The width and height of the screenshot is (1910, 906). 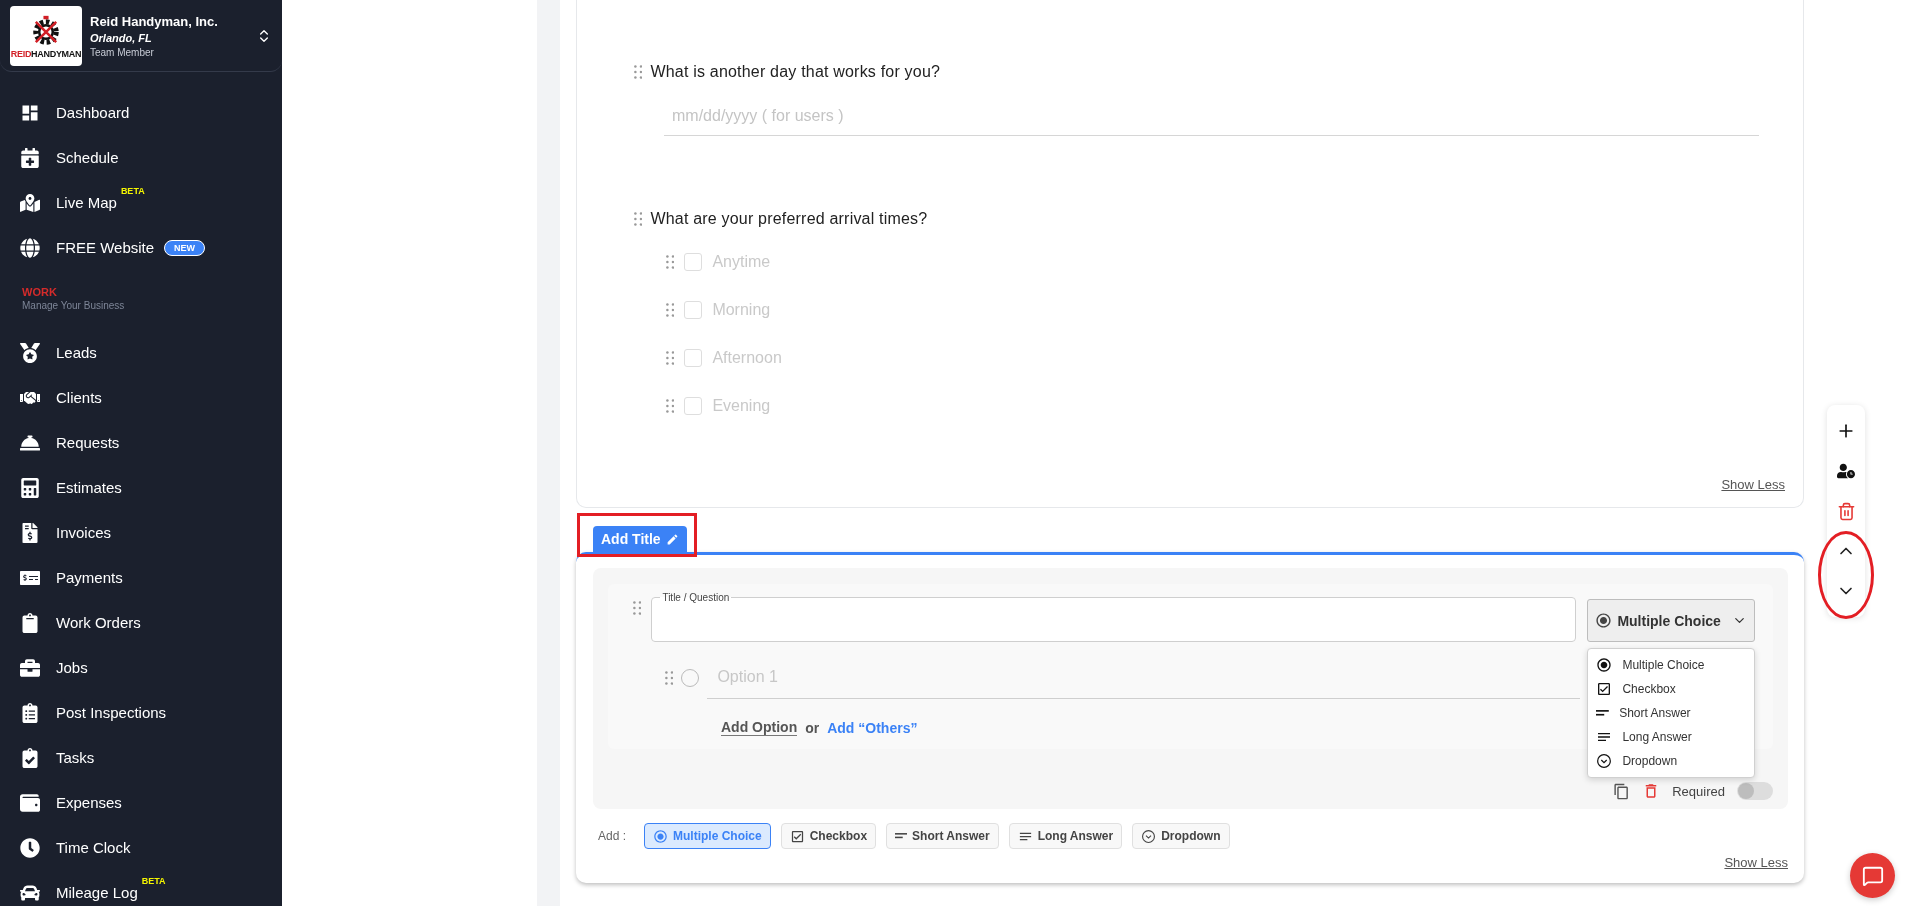 I want to click on company-name: Reid Handyman, Inc., so click(x=154, y=21).